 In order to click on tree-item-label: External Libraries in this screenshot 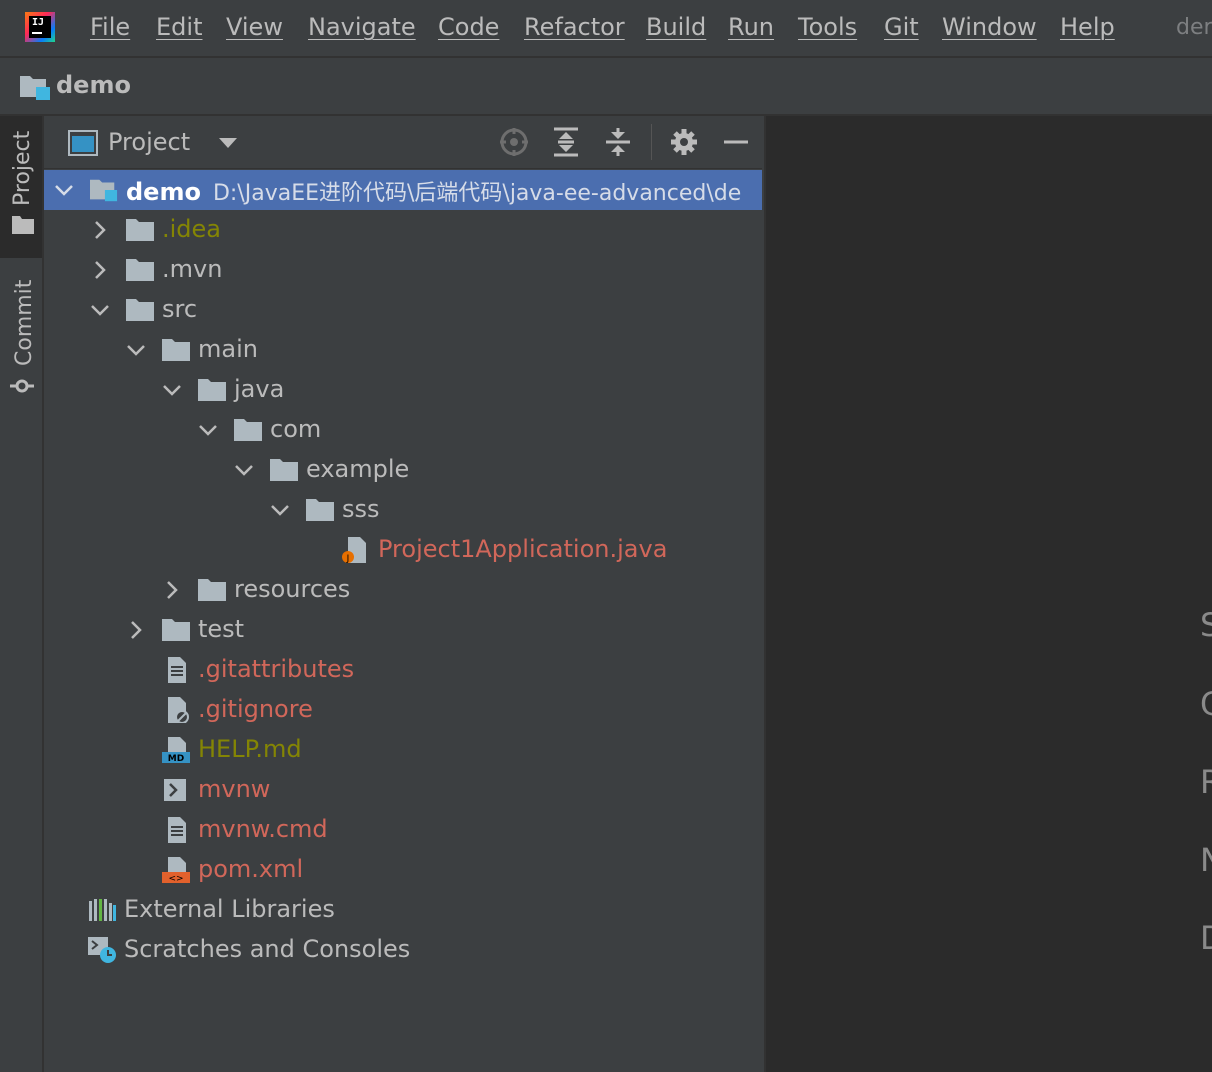, I will do `click(229, 909)`.